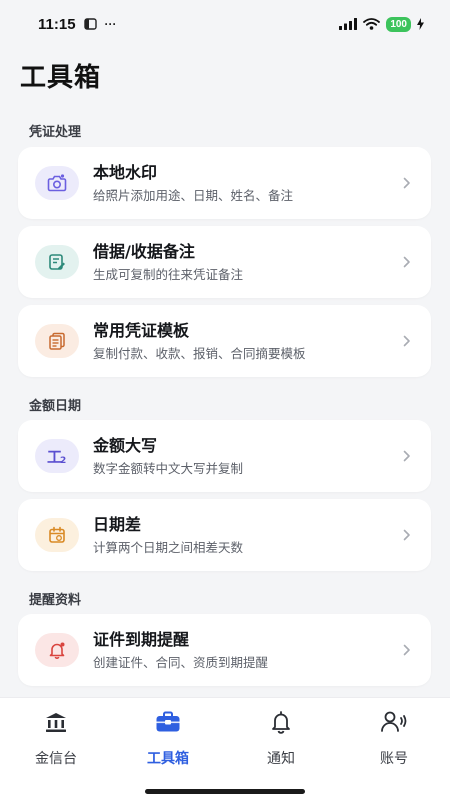 This screenshot has height=801, width=450. I want to click on calendar-icon, so click(57, 535).